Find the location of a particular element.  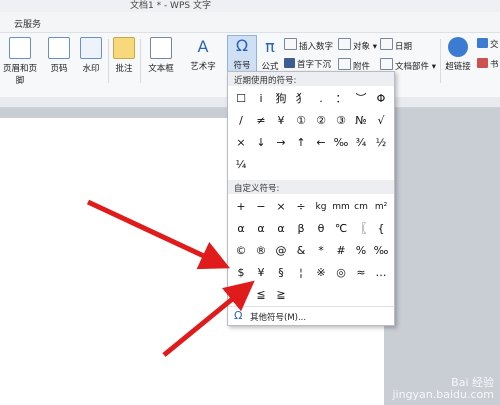

watermark: Bai 经验 jingyan.baidu.com is located at coordinates (443, 388).